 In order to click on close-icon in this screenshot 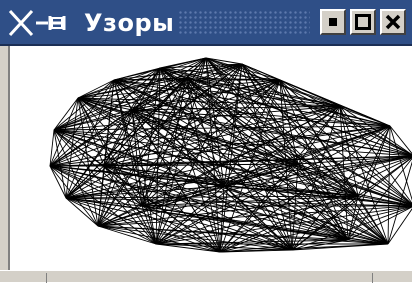, I will do `click(393, 22)`.